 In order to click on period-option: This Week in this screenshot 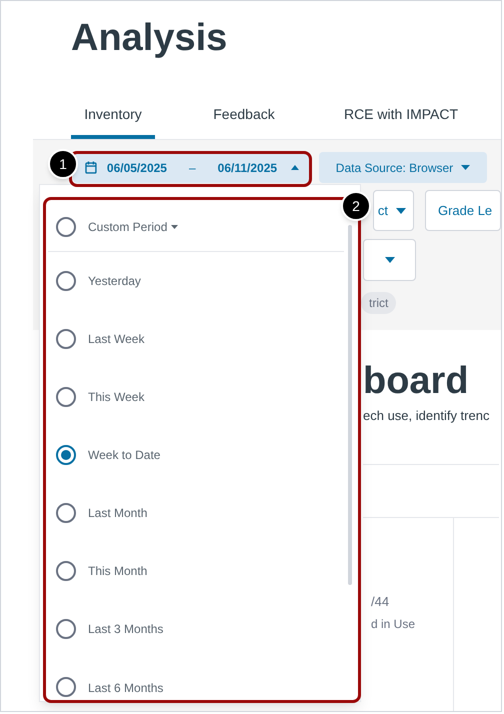, I will do `click(196, 397)`.